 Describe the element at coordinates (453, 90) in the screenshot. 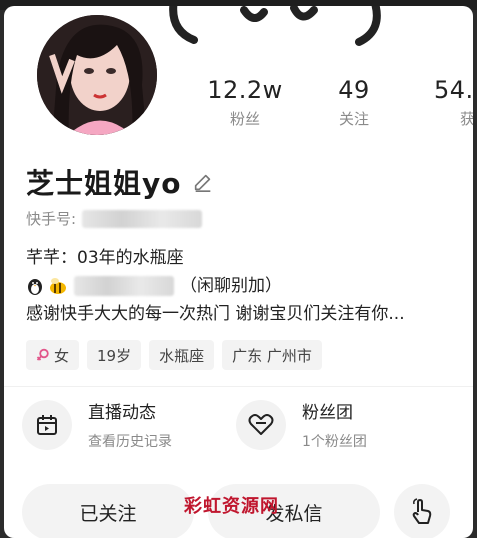

I see `stat-likes-value: 54.` at that location.